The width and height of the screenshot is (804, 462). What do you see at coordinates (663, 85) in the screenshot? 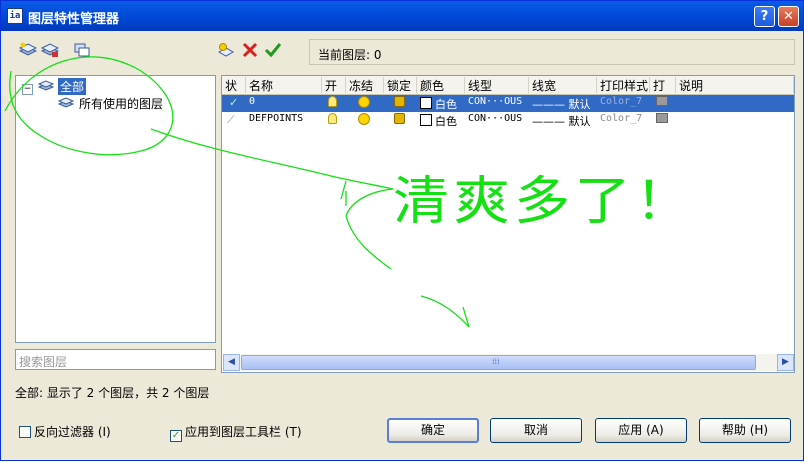
I see `col-plot: 打` at bounding box center [663, 85].